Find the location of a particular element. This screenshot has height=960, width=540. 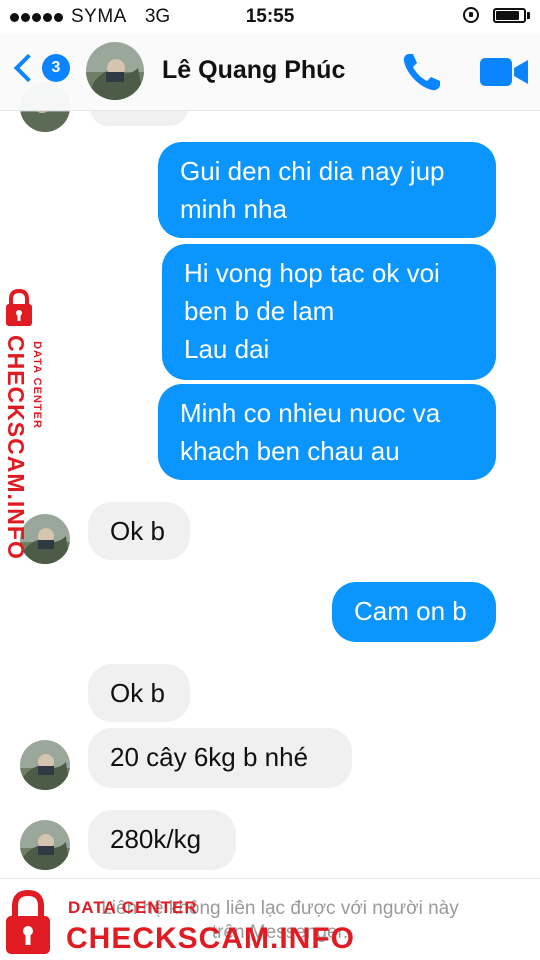

video-camera-icon is located at coordinates (504, 72).